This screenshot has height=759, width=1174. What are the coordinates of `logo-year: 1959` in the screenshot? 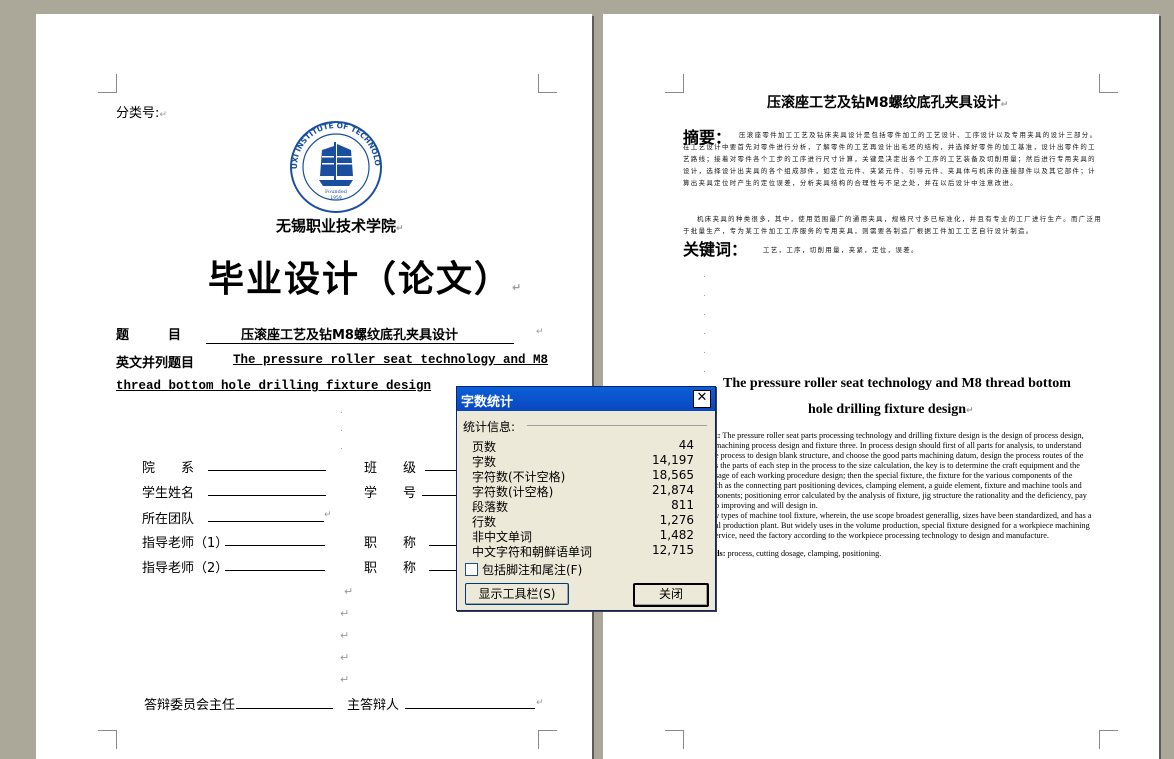 It's located at (336, 198).